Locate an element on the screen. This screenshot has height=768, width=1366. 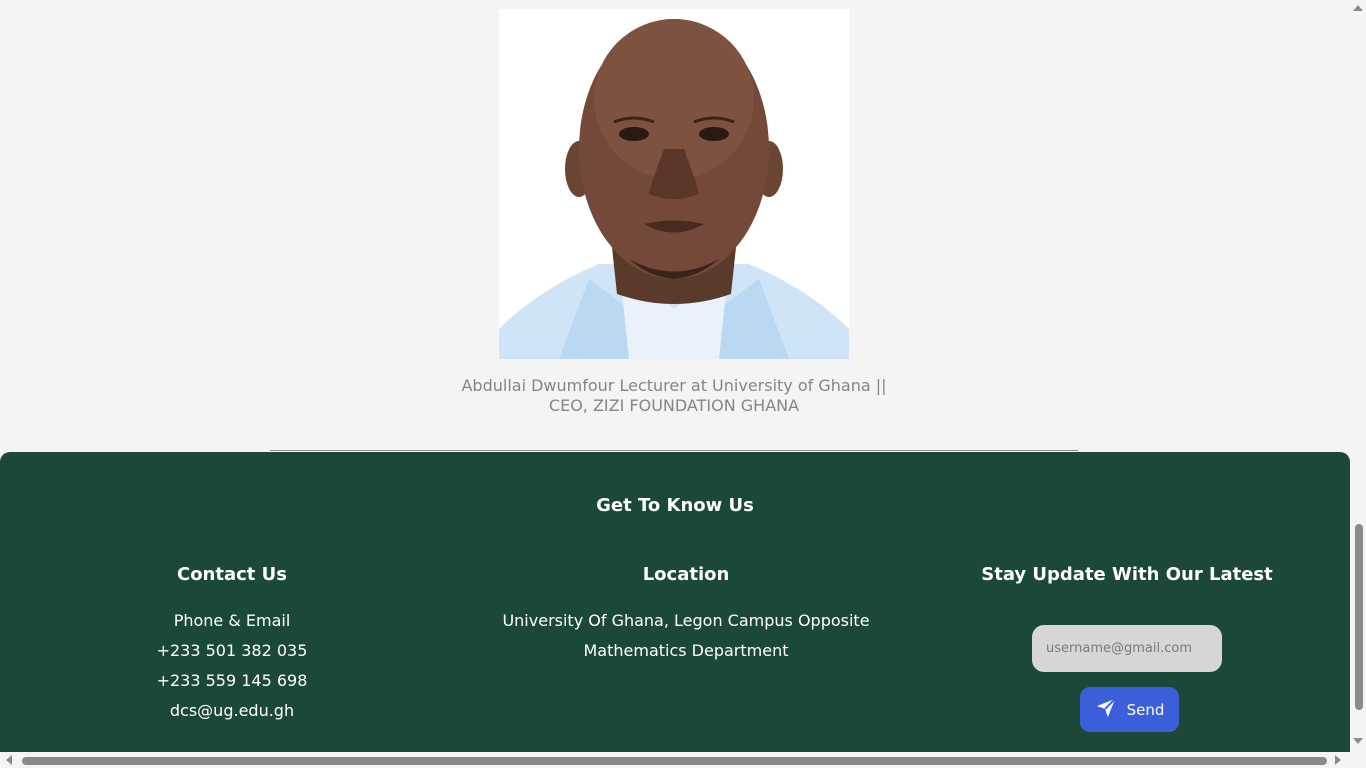
phone-number: +233 501 382 035 is located at coordinates (232, 651).